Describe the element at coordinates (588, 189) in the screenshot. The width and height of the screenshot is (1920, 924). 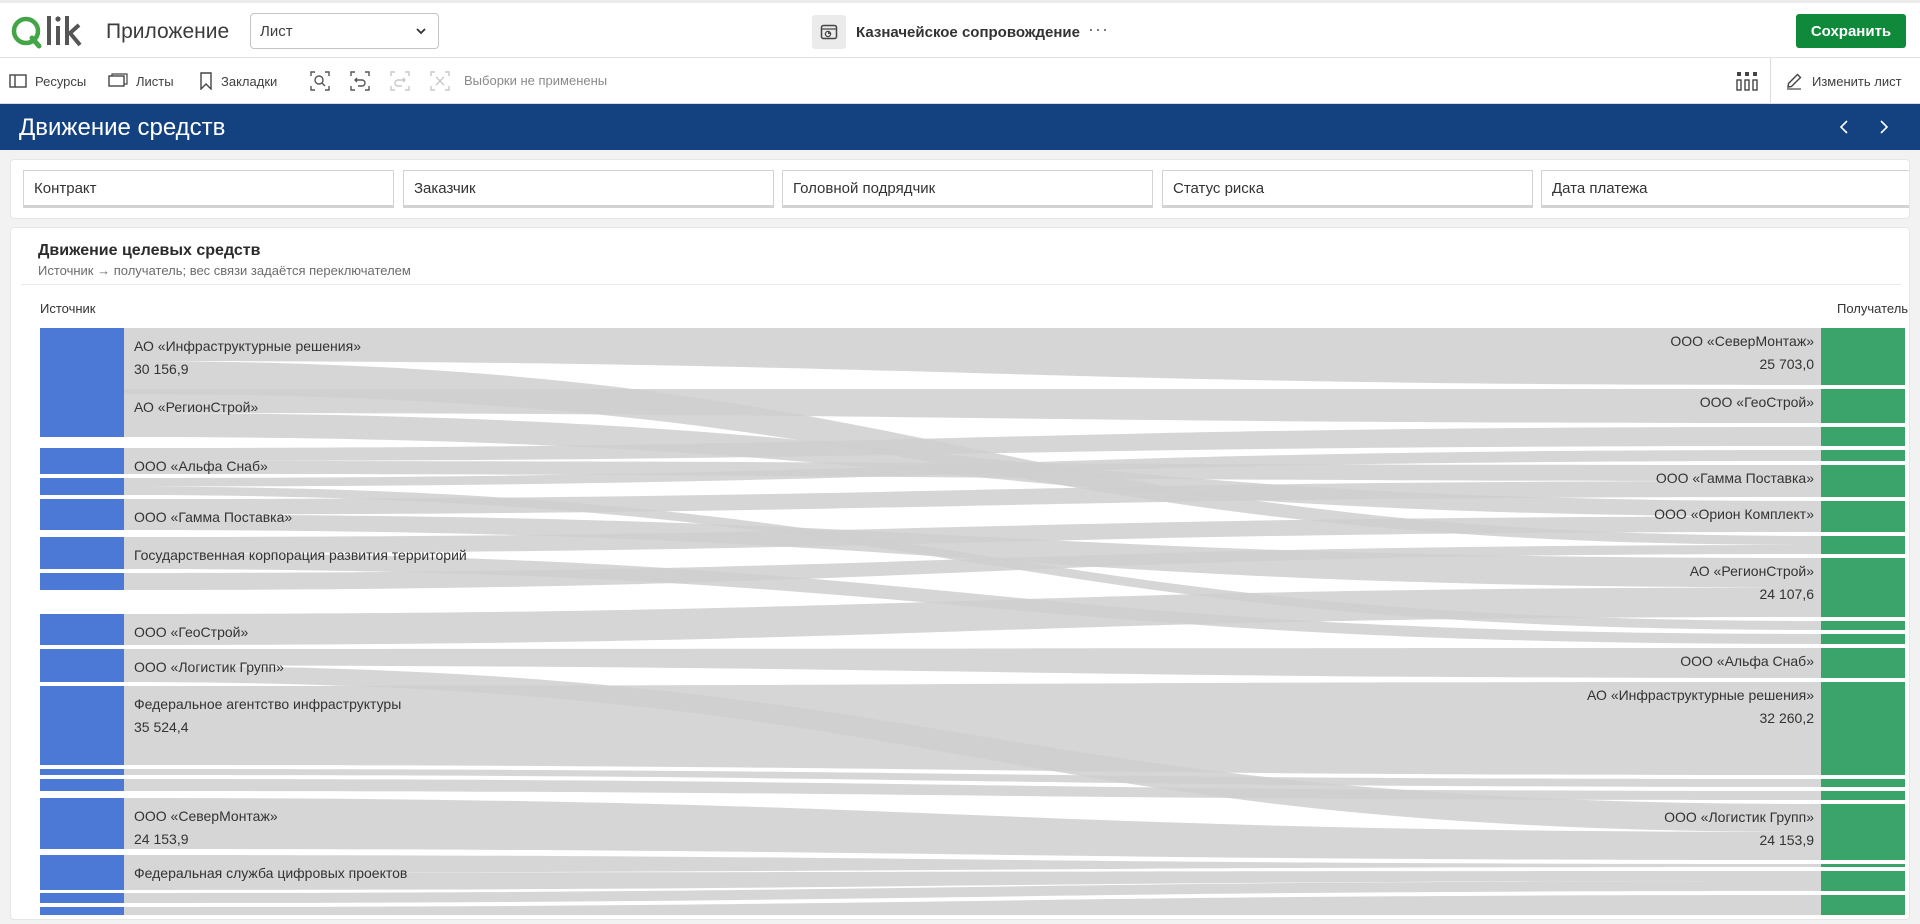
I see `filter-customer: Заказчик` at that location.